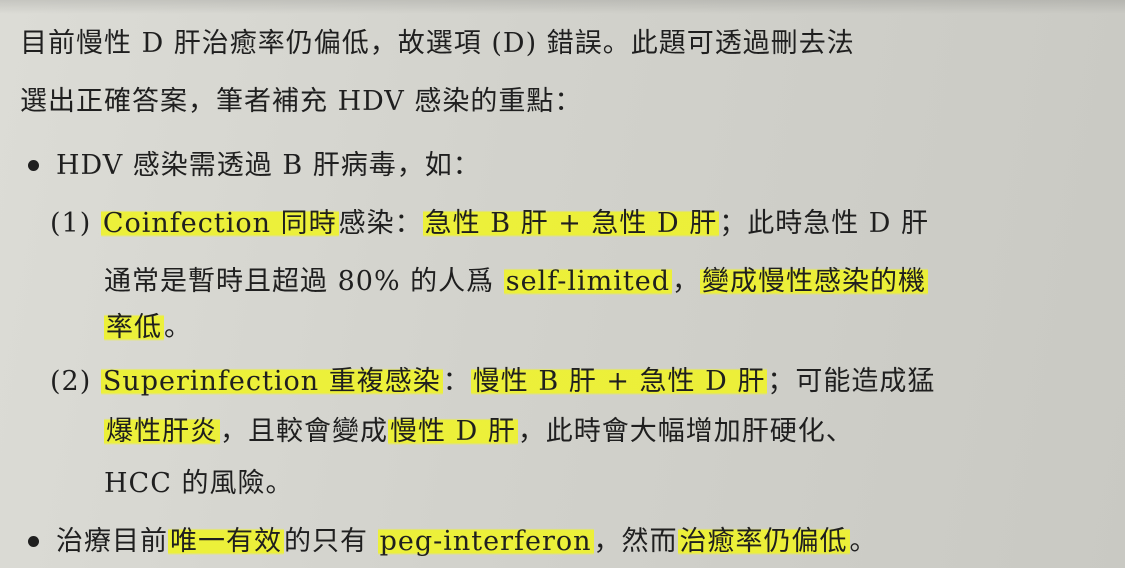 The image size is (1125, 568). I want to click on item-2-term-zh: 重複感染, so click(384, 381).